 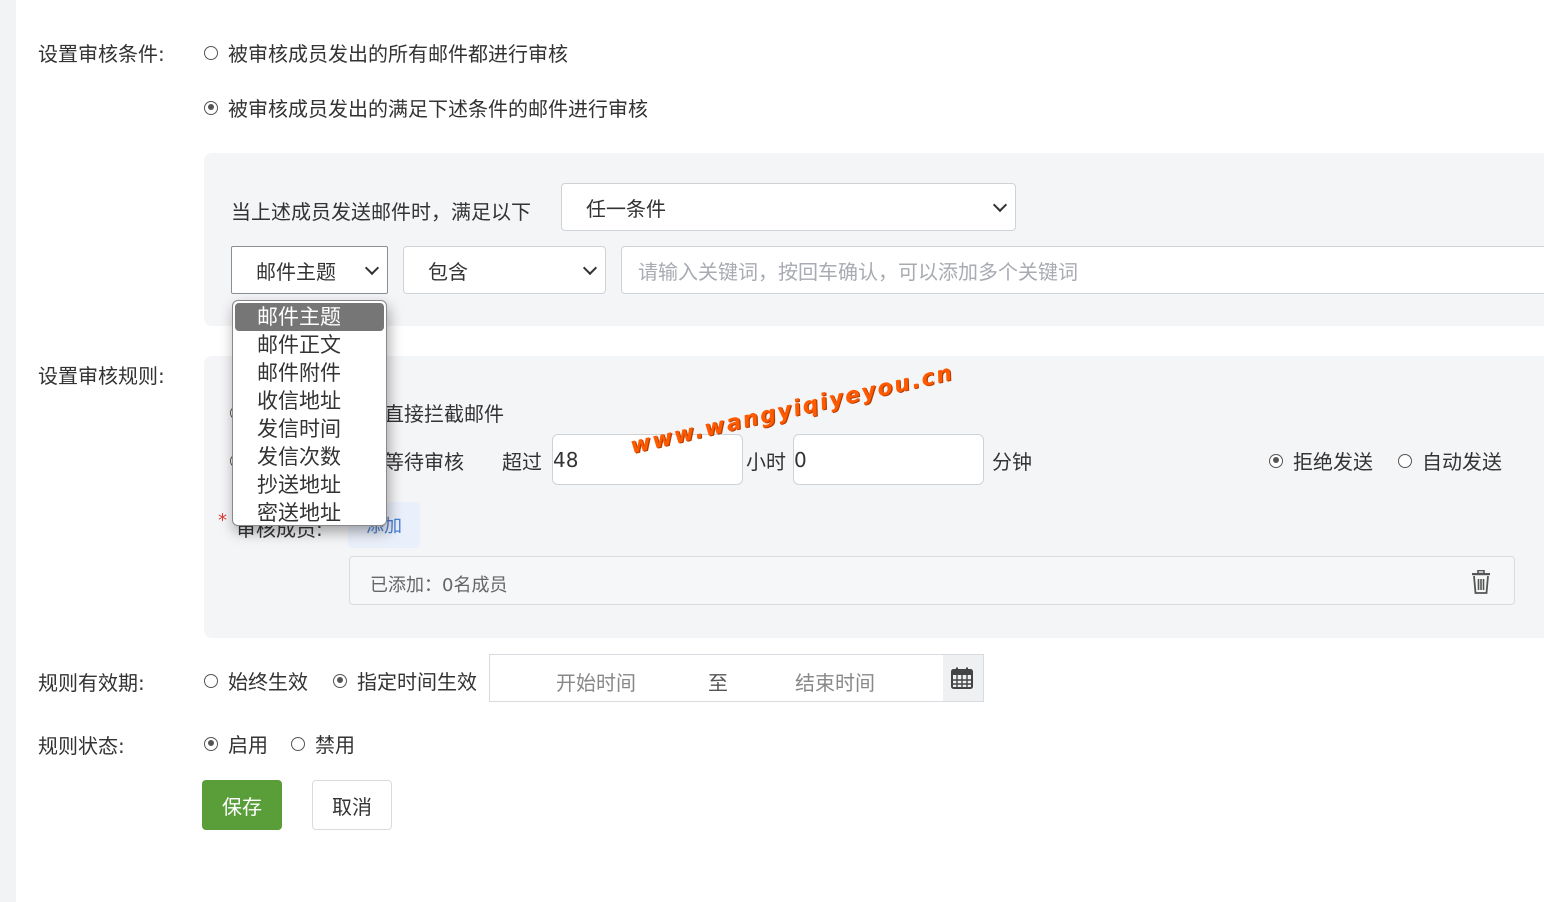 What do you see at coordinates (444, 414) in the screenshot?
I see `rule-option-block-label: 直接拦截邮件` at bounding box center [444, 414].